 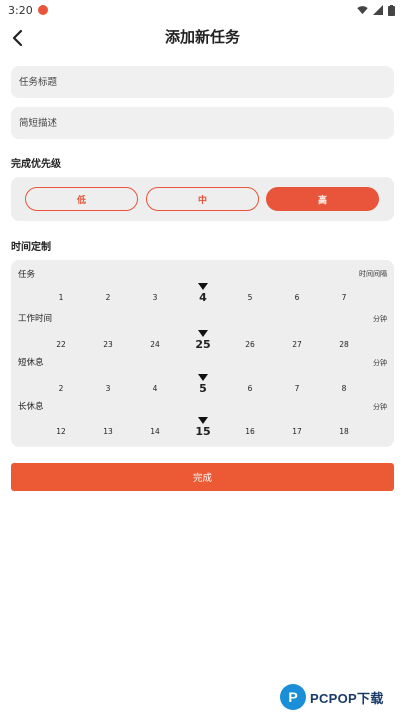 What do you see at coordinates (344, 432) in the screenshot?
I see `picker-value: 18` at bounding box center [344, 432].